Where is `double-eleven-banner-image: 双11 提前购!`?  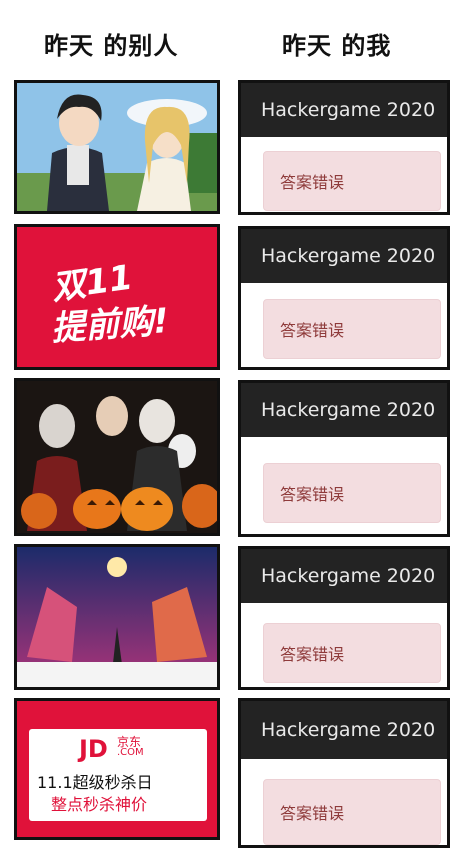
double-eleven-banner-image: 双11 提前购! is located at coordinates (117, 297).